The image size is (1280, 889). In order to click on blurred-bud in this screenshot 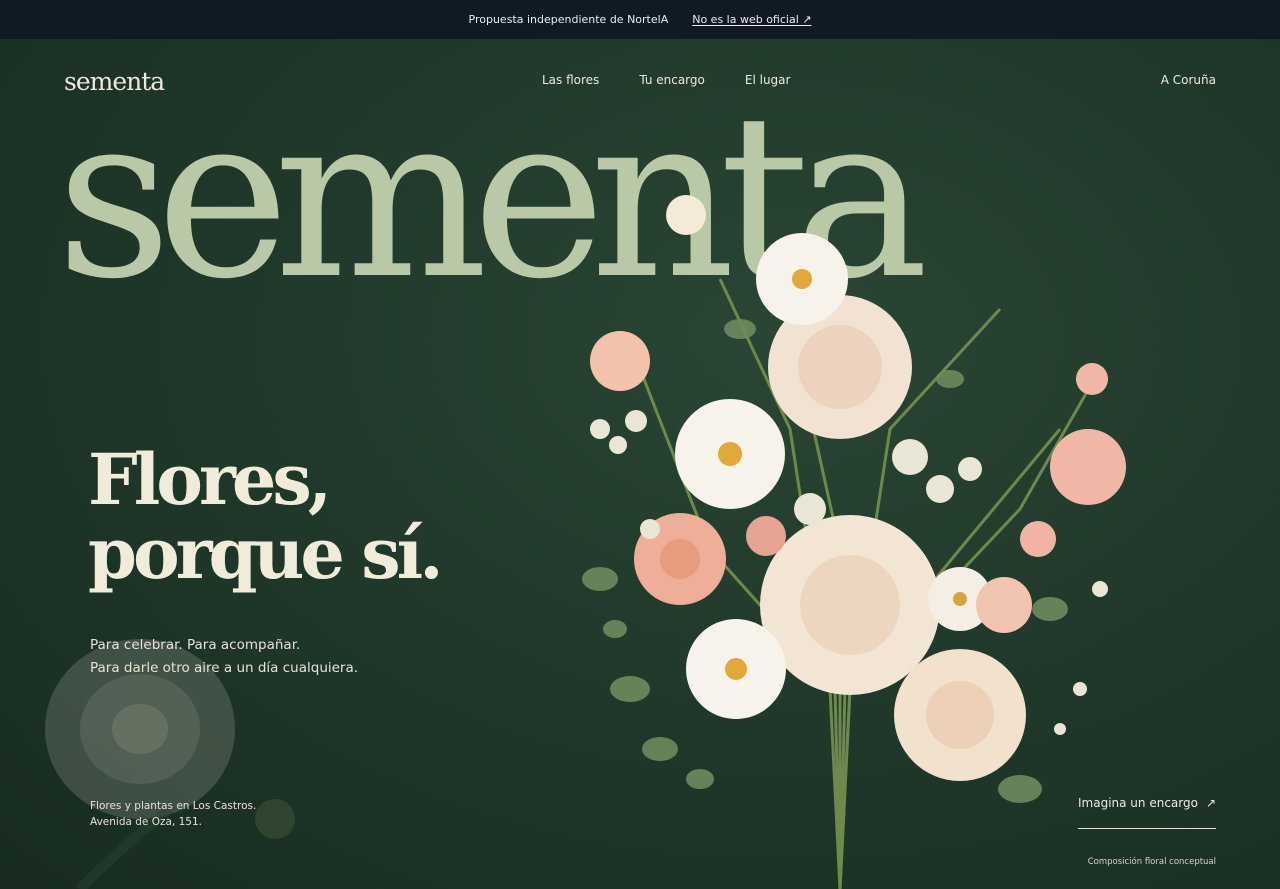, I will do `click(275, 819)`.